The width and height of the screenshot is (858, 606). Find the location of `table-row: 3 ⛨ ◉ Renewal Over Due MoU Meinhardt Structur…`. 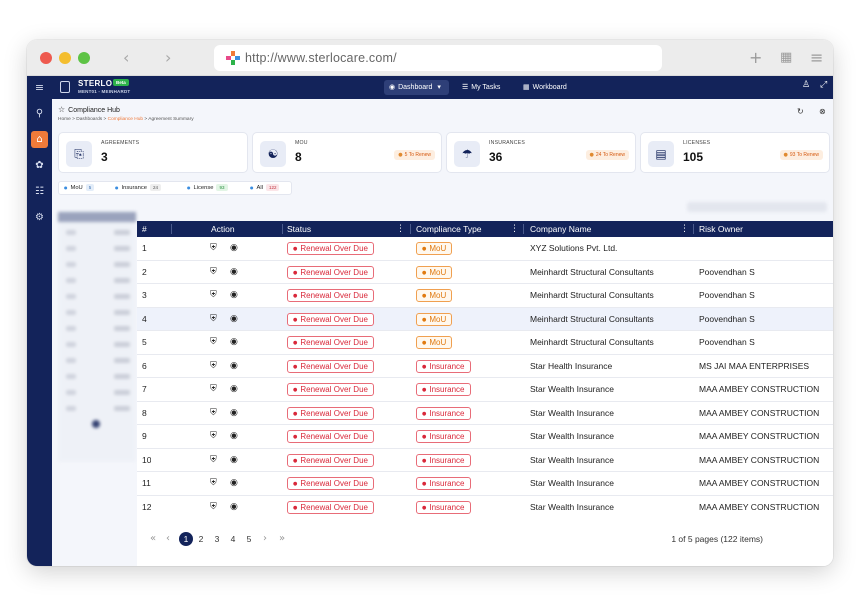

table-row: 3 ⛨ ◉ Renewal Over Due MoU Meinhardt Structur… is located at coordinates (485, 296).